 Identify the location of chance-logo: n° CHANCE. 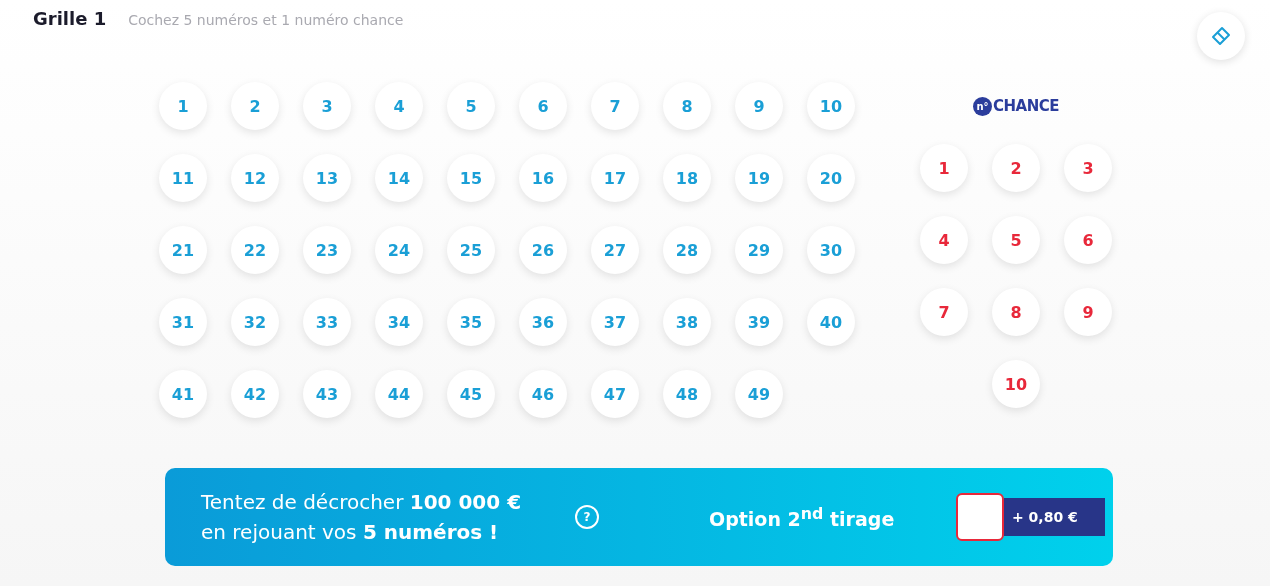
(1016, 106).